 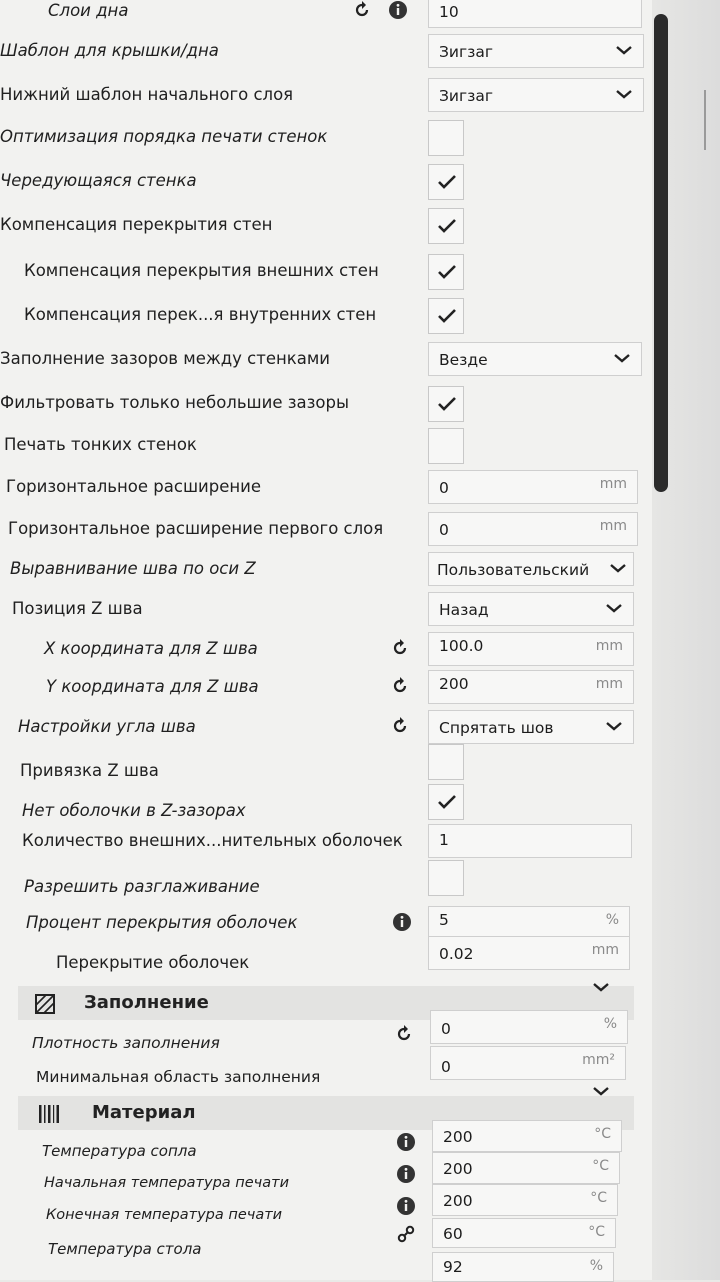 What do you see at coordinates (536, 95) in the screenshot?
I see `initial-layer-pattern-select: Зигзаг` at bounding box center [536, 95].